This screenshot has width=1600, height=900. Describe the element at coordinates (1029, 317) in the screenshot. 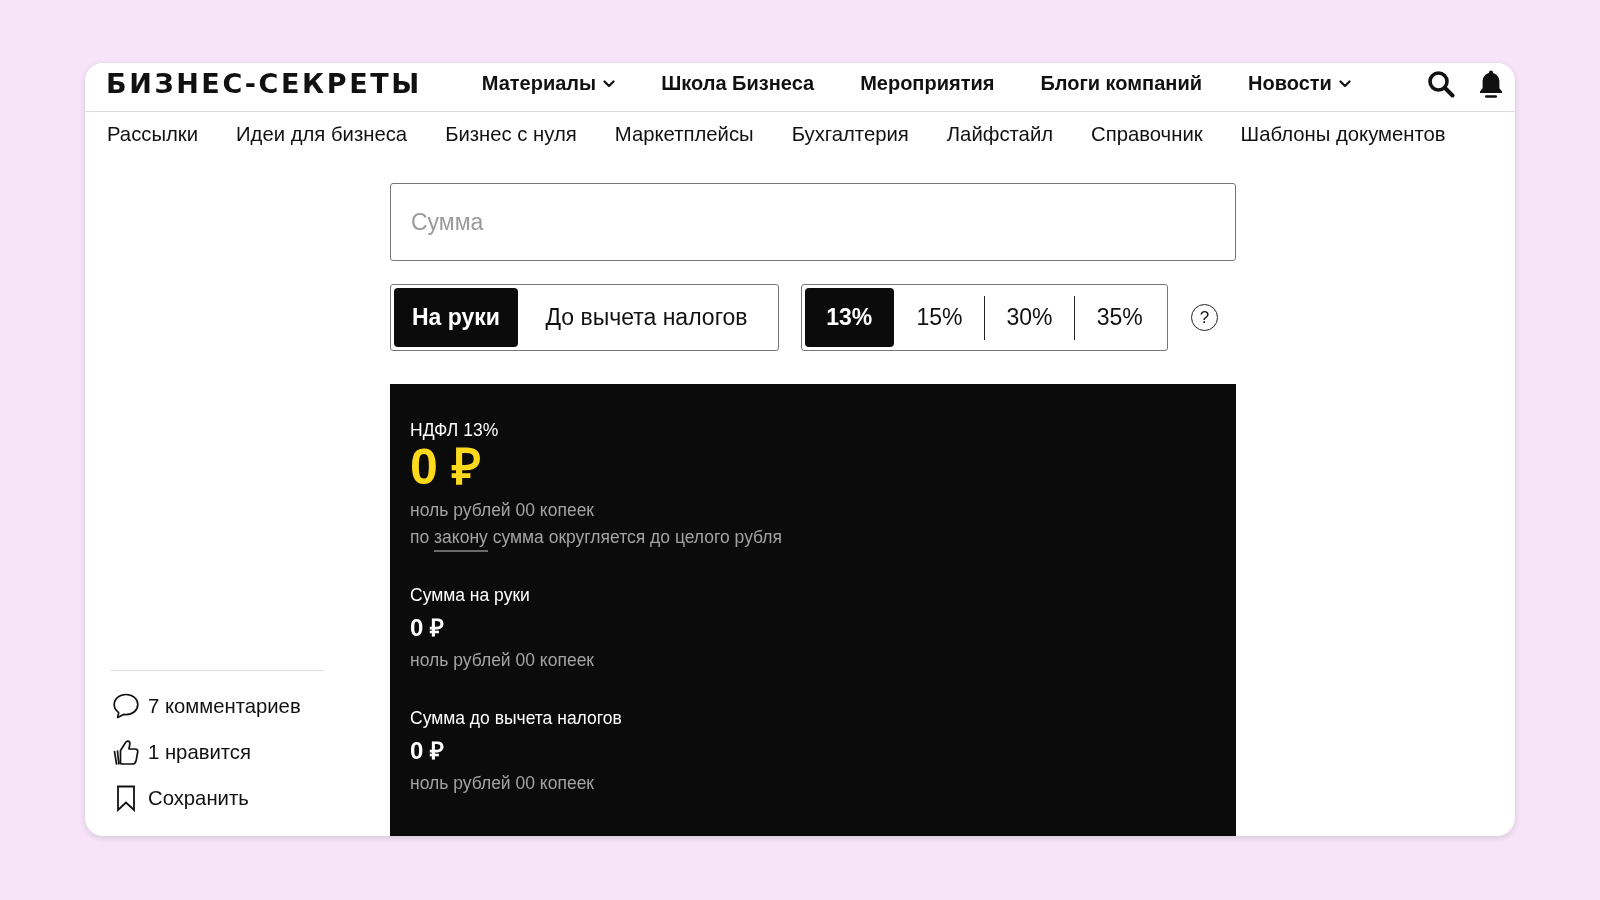

I see `tax-rate-option: 30%` at that location.